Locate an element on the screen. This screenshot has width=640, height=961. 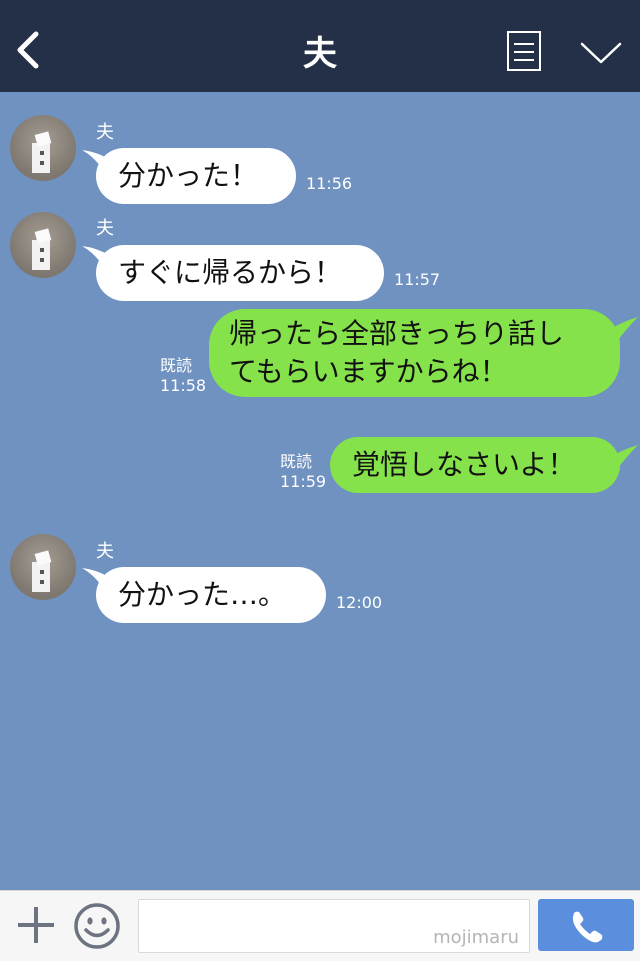
message-bubble: 覚悟しなさいよ！ is located at coordinates (475, 465).